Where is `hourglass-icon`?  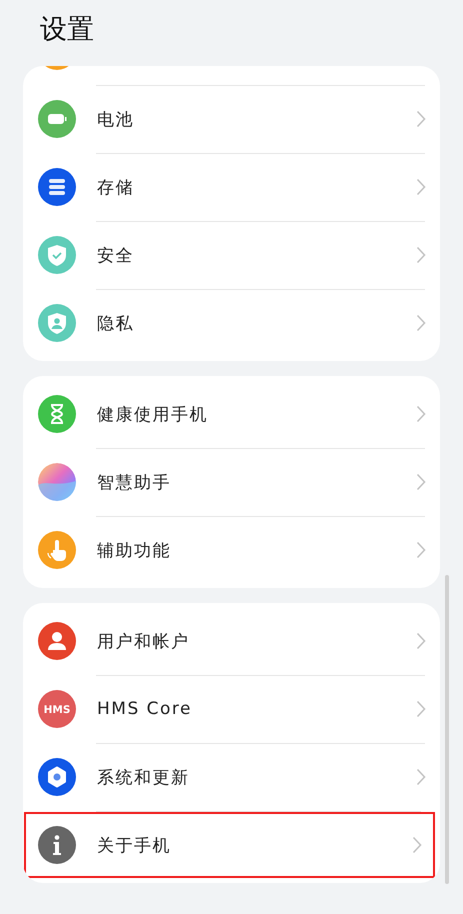
hourglass-icon is located at coordinates (57, 414).